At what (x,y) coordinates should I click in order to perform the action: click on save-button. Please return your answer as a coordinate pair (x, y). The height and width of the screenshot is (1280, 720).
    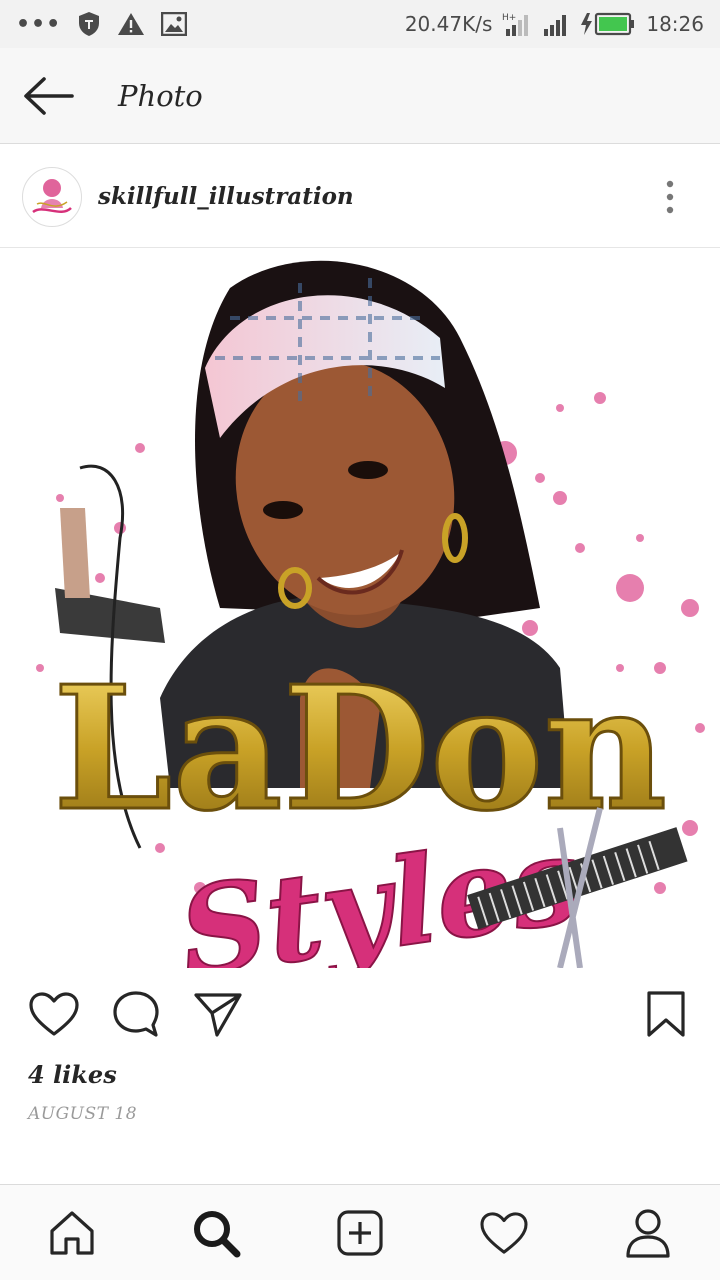
    Looking at the image, I should click on (666, 1014).